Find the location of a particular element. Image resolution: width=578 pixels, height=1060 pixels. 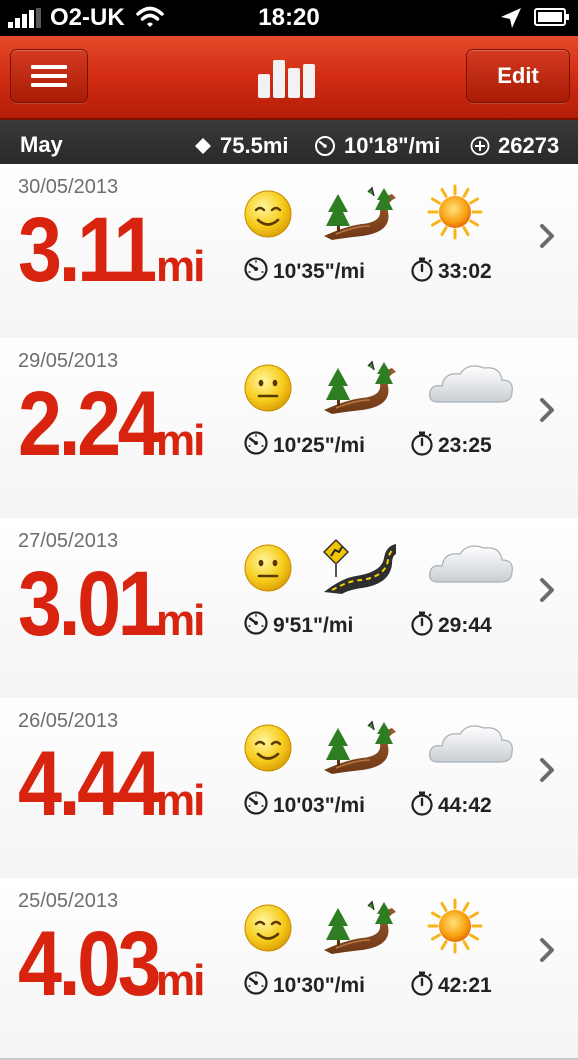

total-distance-value: 75.5mi is located at coordinates (254, 145).